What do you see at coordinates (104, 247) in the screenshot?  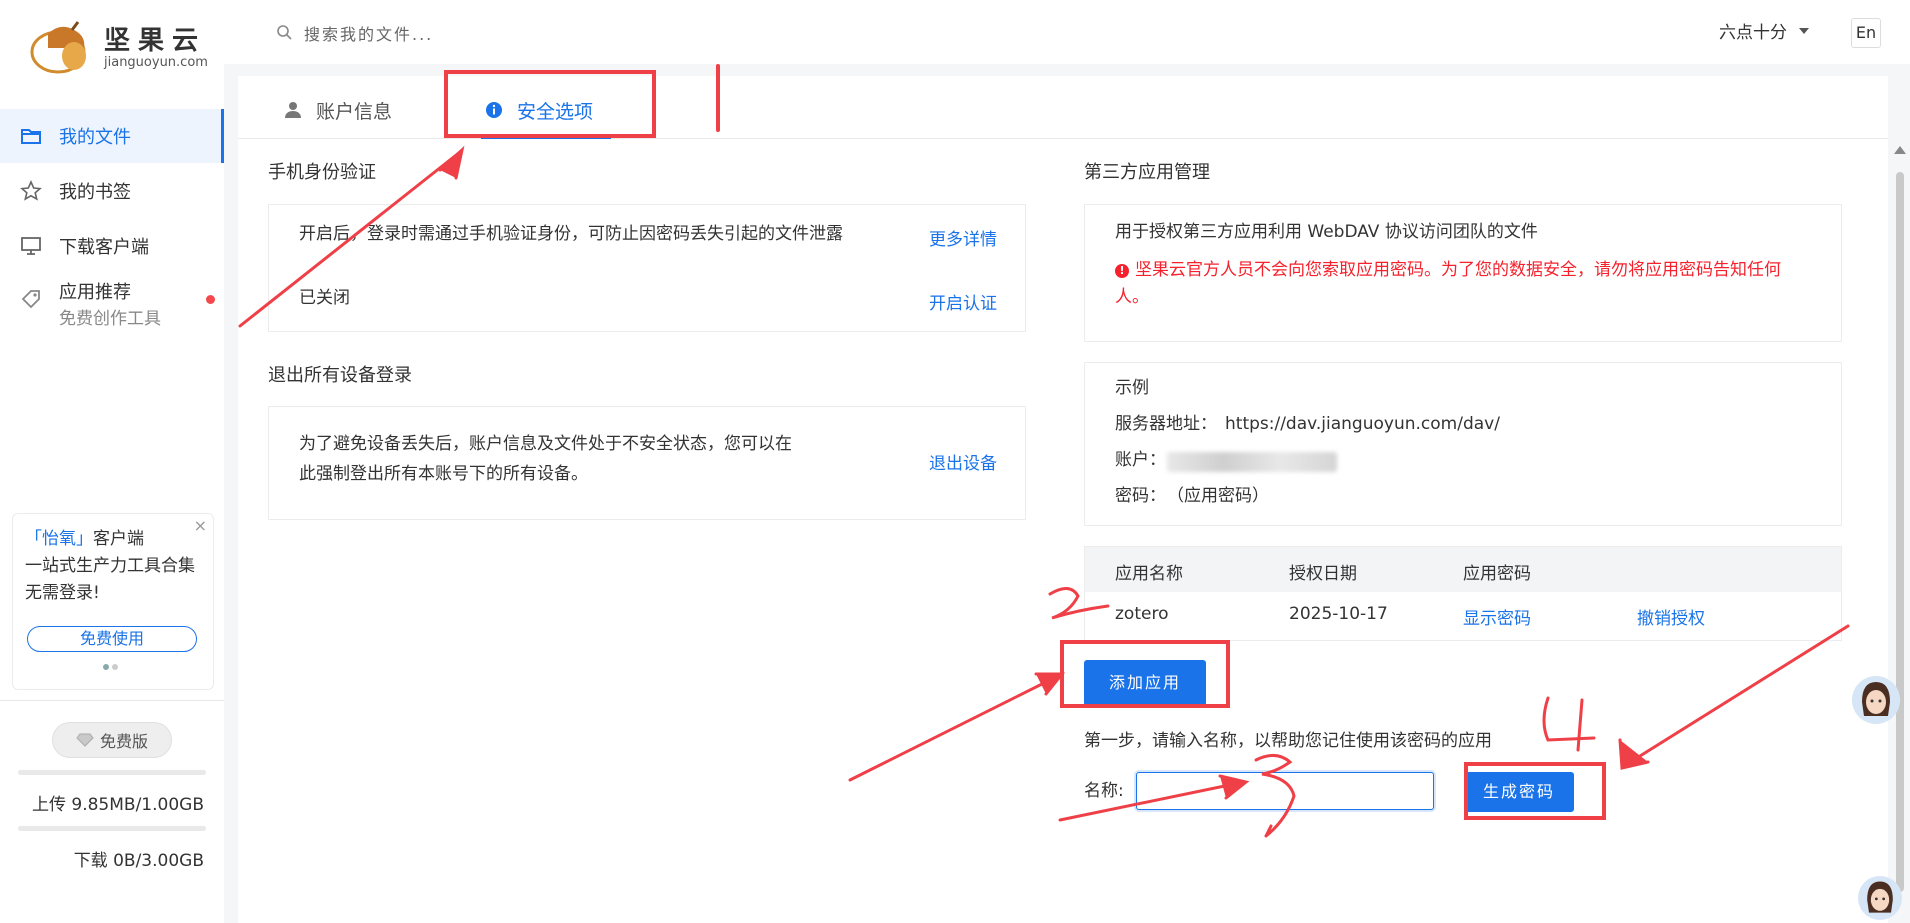 I see `sidebar-item-label: 下载客户端` at bounding box center [104, 247].